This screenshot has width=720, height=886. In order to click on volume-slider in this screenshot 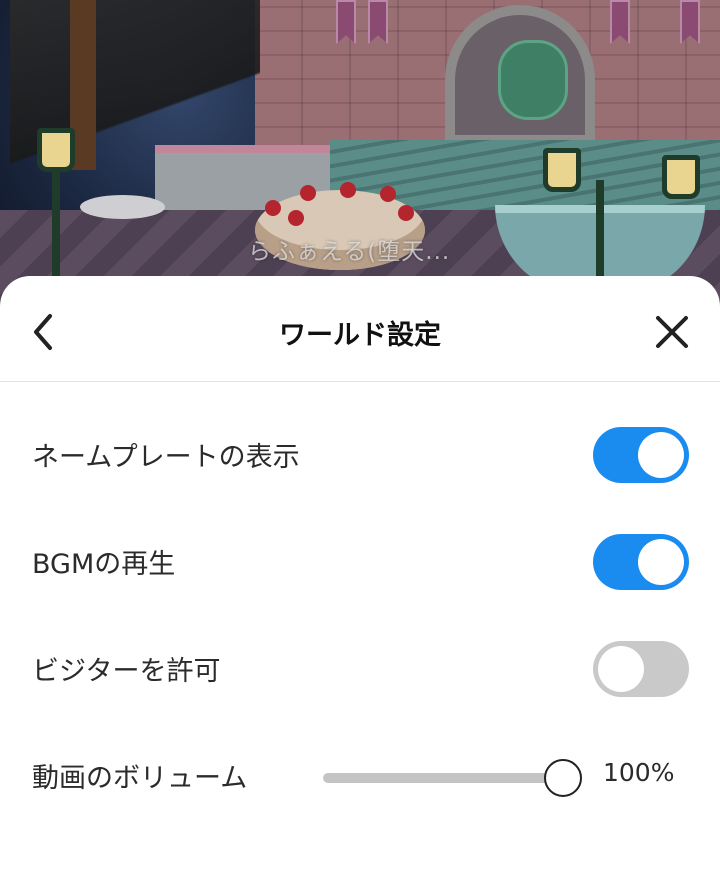, I will do `click(452, 778)`.